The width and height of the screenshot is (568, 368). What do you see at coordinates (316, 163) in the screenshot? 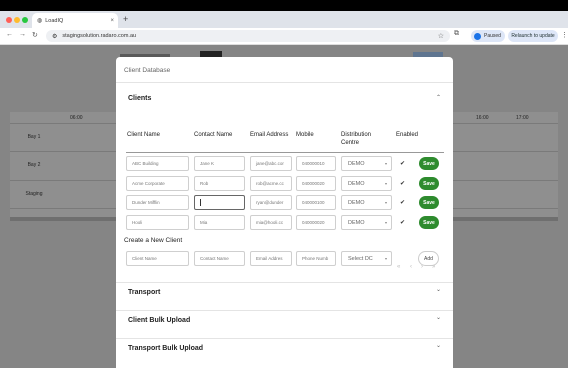
I see `mobile-input: 040000010` at bounding box center [316, 163].